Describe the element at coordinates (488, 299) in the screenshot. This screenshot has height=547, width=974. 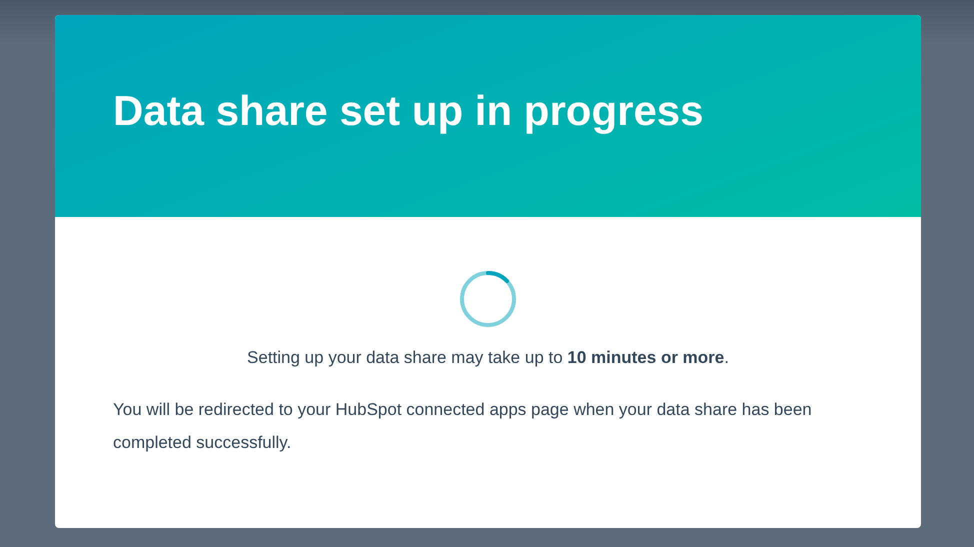
I see `loading-spinner-icon` at that location.